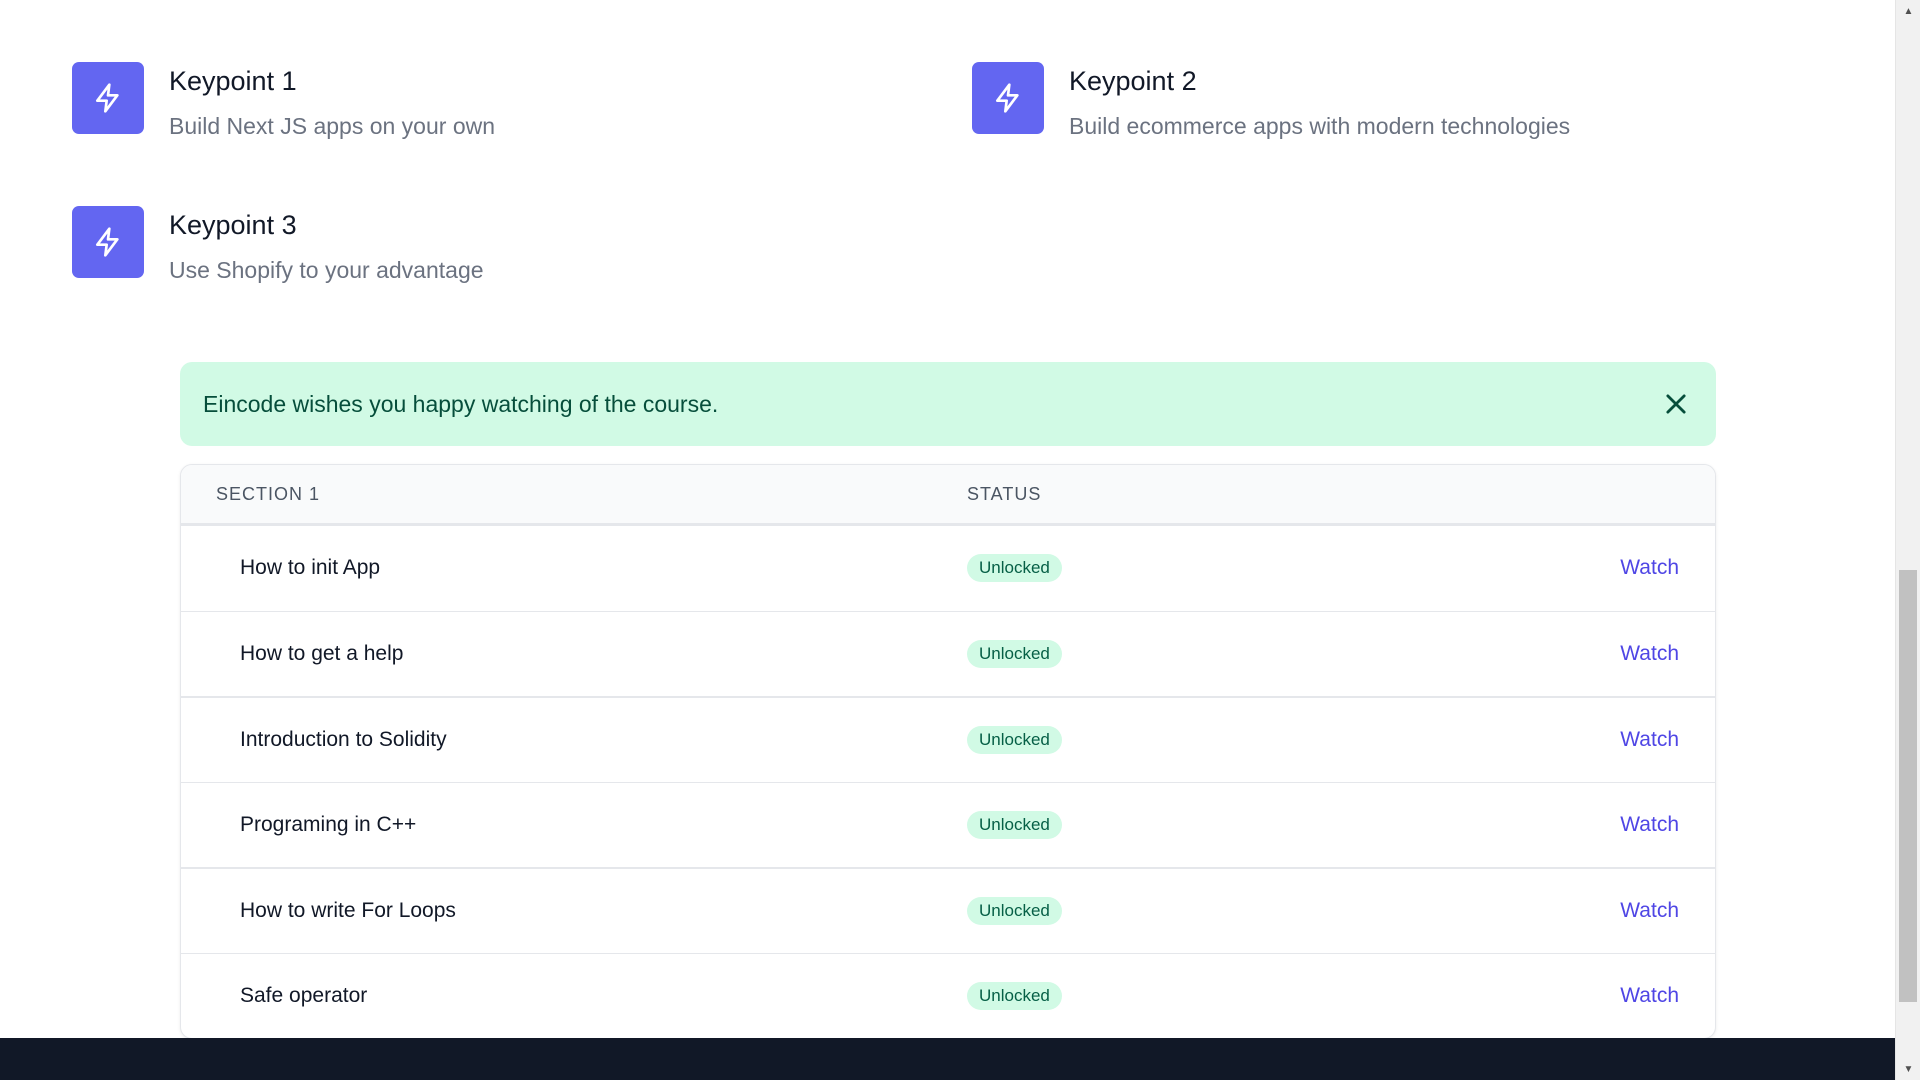 This screenshot has height=1080, width=1920. What do you see at coordinates (348, 910) in the screenshot?
I see `lecture-title: How to write For Loops` at bounding box center [348, 910].